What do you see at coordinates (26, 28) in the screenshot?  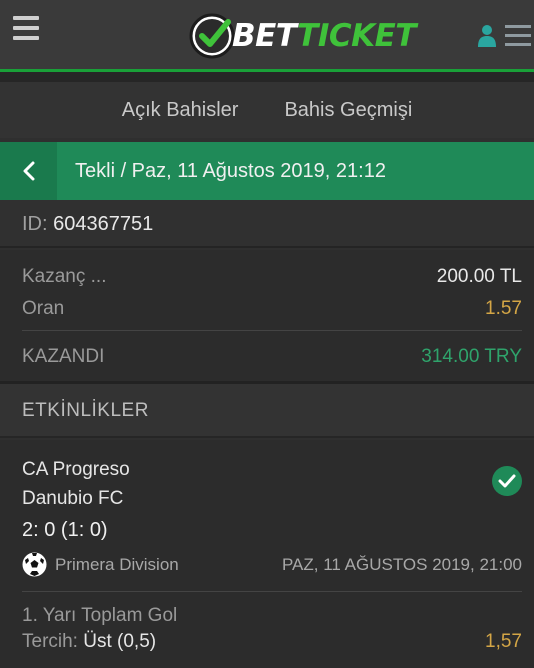 I see `hamburger-icon` at bounding box center [26, 28].